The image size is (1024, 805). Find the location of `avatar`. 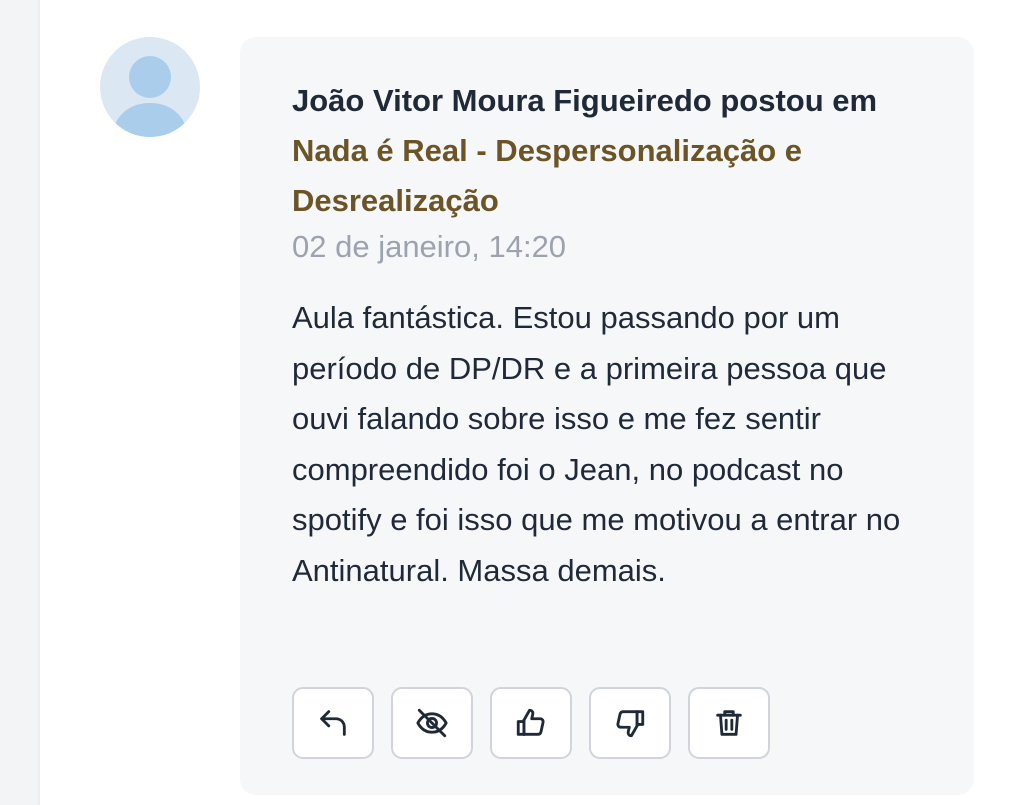

avatar is located at coordinates (150, 87).